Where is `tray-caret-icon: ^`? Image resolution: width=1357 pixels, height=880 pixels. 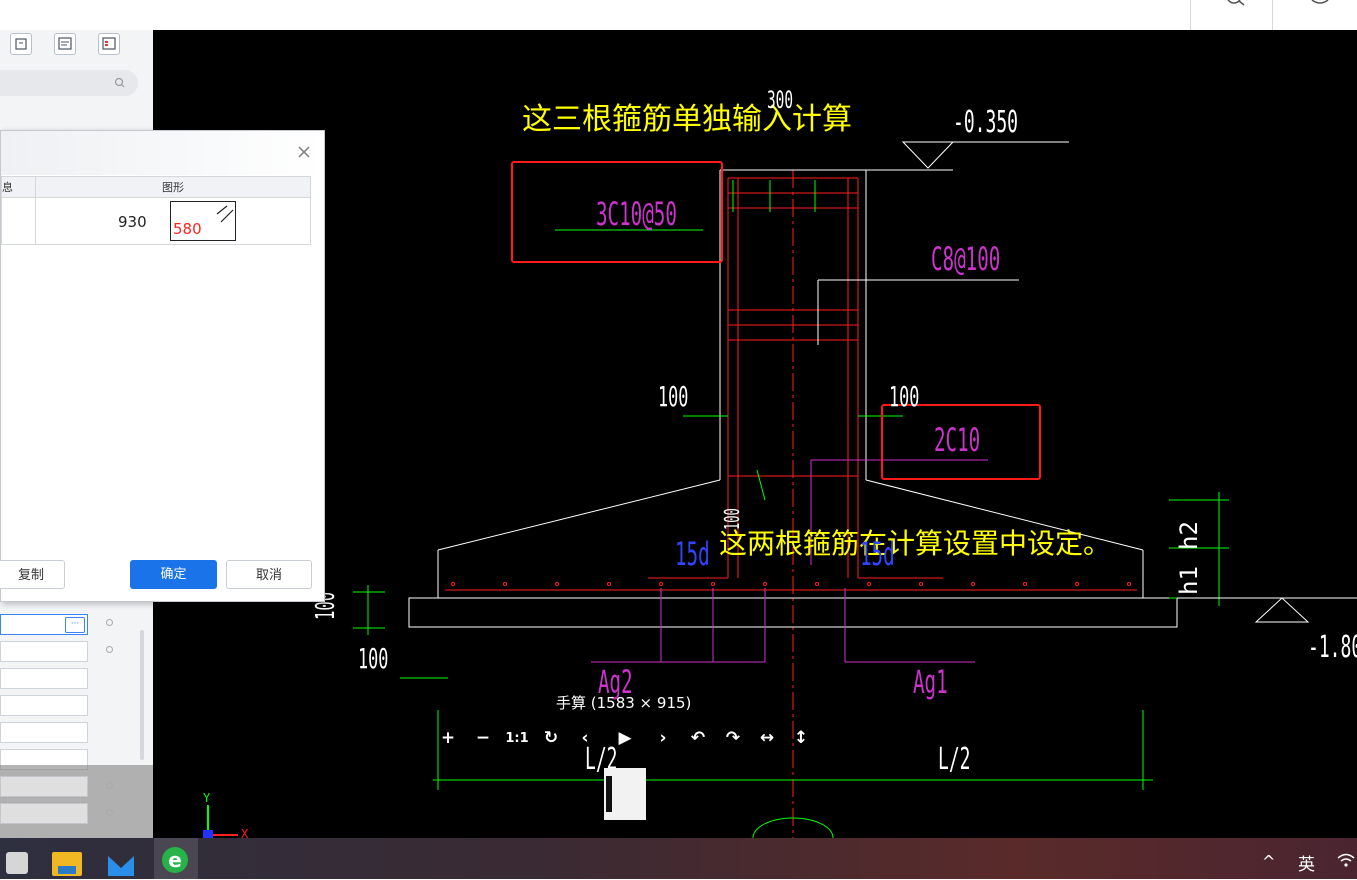
tray-caret-icon: ^ is located at coordinates (1268, 861).